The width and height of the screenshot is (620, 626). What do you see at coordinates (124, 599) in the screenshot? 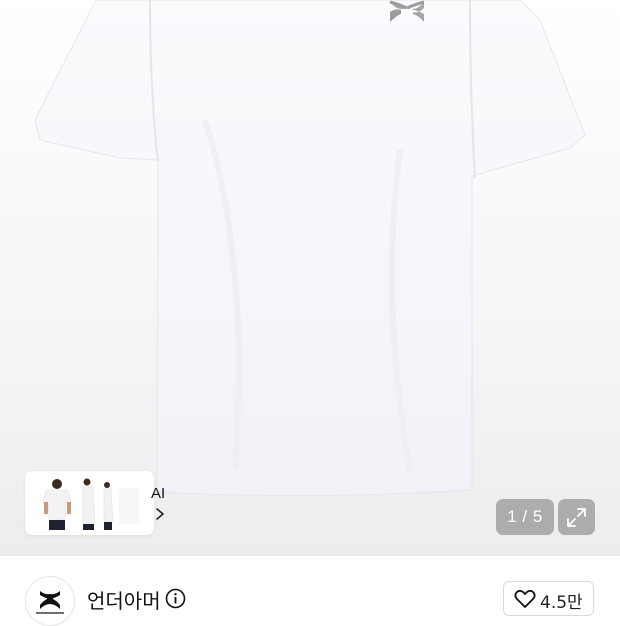
I see `store-name: 언더아머` at bounding box center [124, 599].